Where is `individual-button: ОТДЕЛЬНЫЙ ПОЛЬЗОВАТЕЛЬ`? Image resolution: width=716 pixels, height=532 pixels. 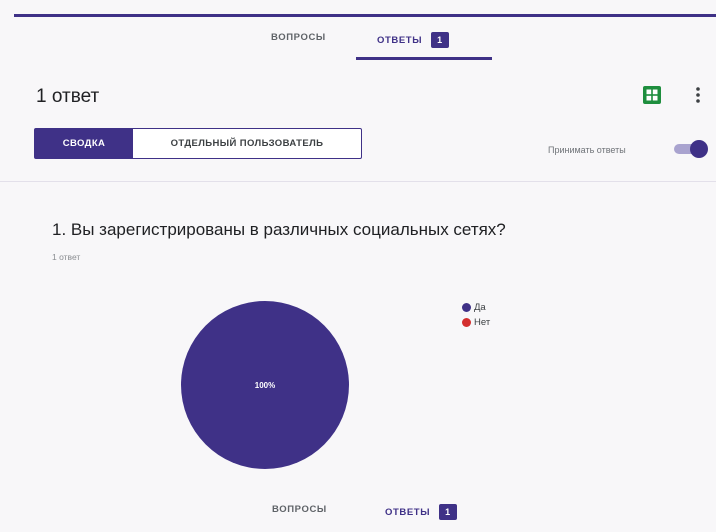
individual-button: ОТДЕЛЬНЫЙ ПОЛЬЗОВАТЕЛЬ is located at coordinates (247, 143).